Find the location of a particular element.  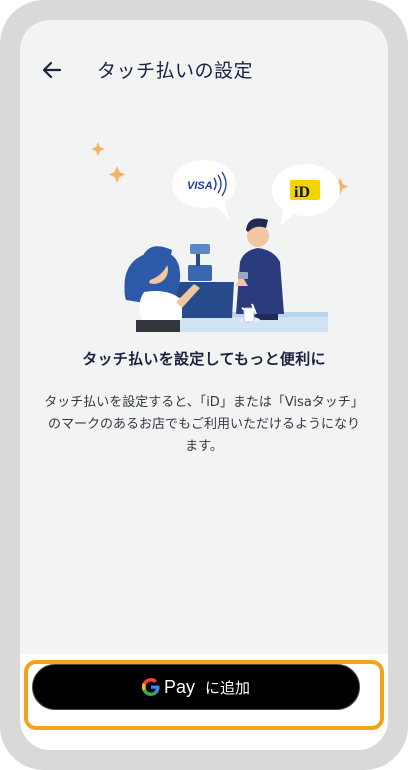

arrow-left-icon is located at coordinates (52, 70).